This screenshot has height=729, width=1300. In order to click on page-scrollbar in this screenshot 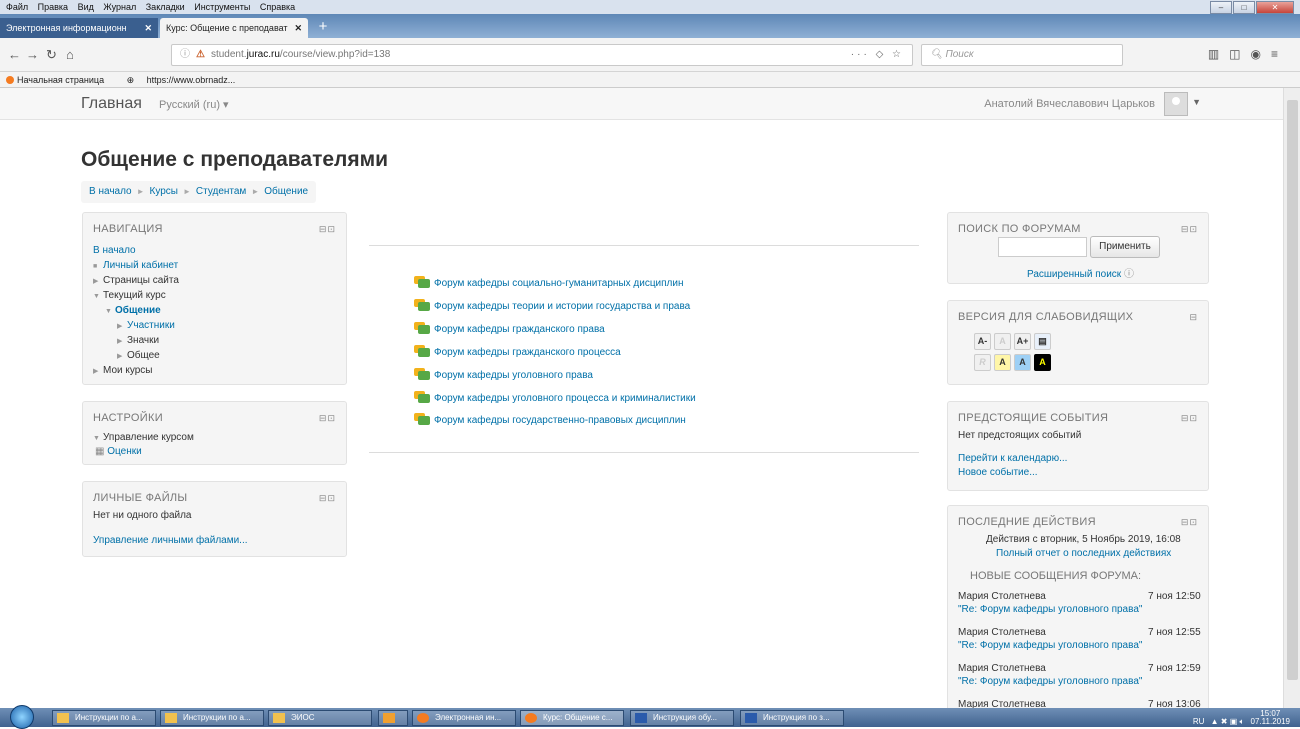, I will do `click(1291, 398)`.